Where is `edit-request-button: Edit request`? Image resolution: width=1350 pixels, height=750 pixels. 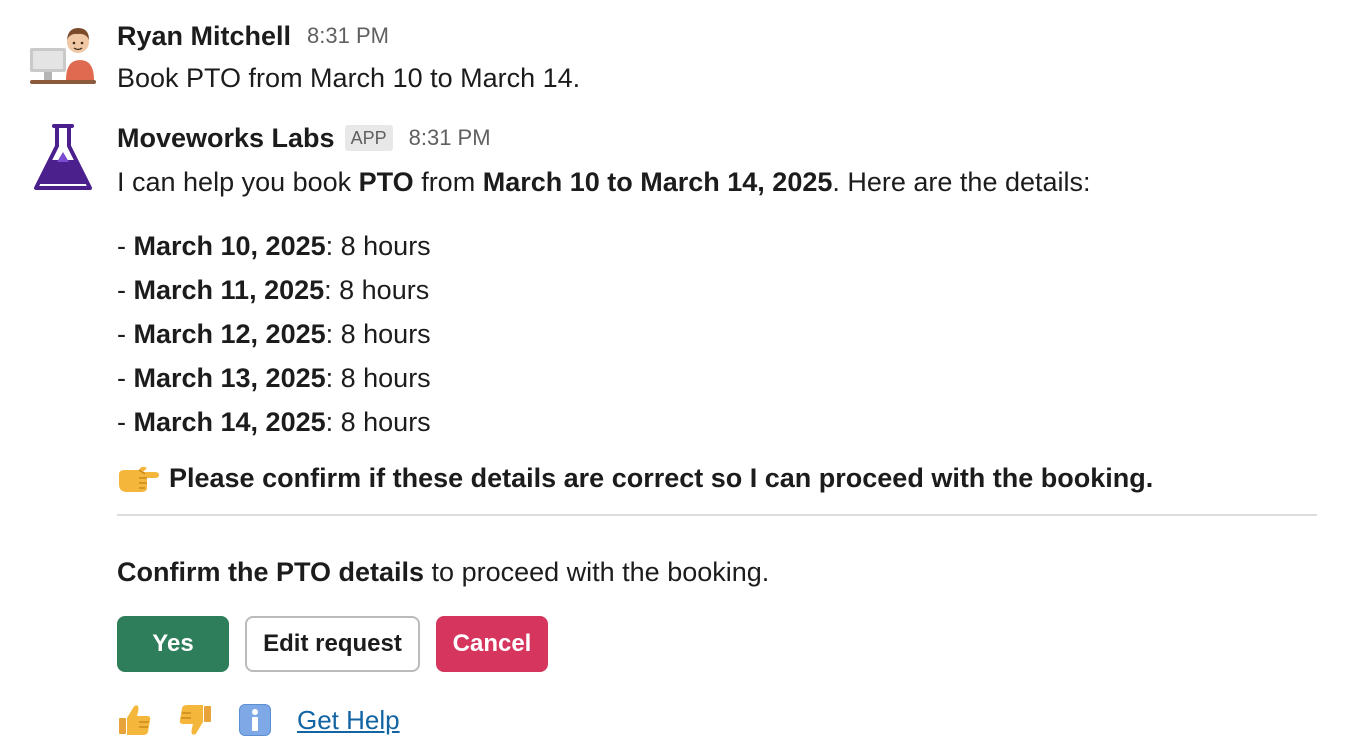 edit-request-button: Edit request is located at coordinates (332, 644).